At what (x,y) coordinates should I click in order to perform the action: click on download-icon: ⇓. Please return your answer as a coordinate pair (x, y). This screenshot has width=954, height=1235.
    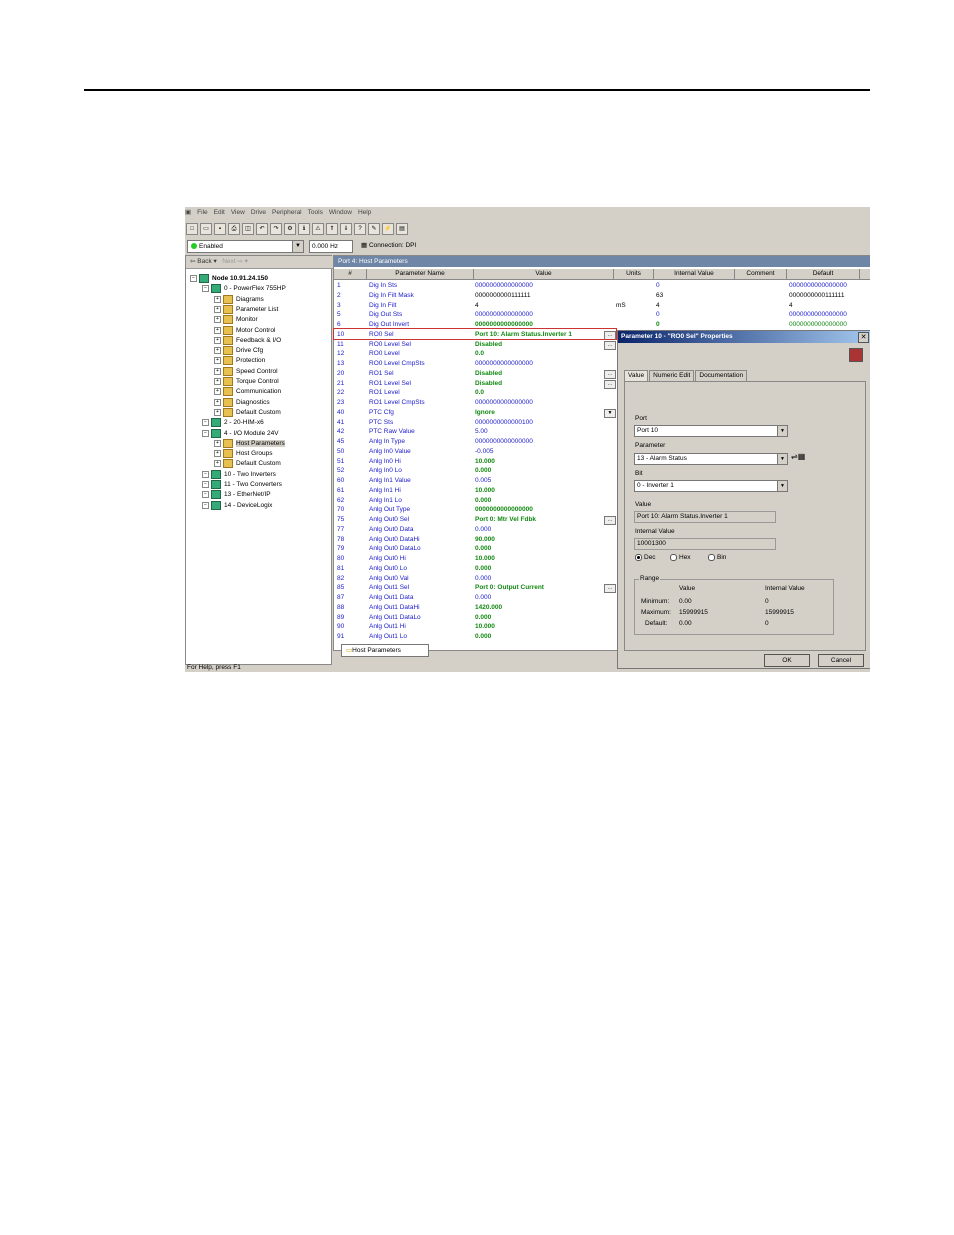
    Looking at the image, I should click on (346, 229).